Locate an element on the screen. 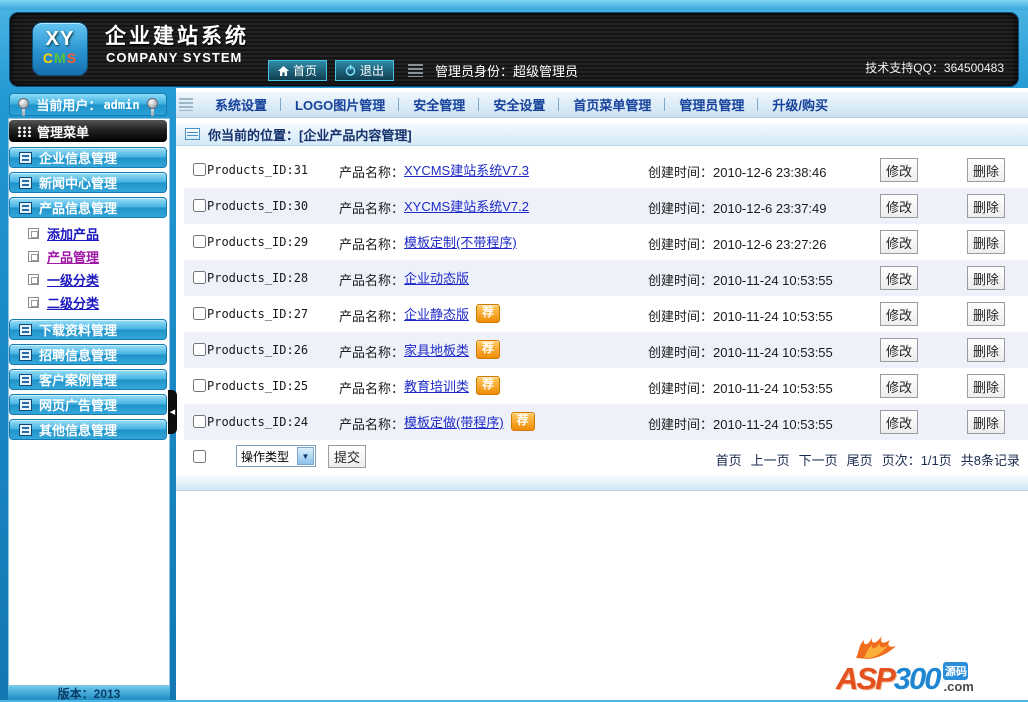  submenu-item: 一级分类 is located at coordinates (88, 279).